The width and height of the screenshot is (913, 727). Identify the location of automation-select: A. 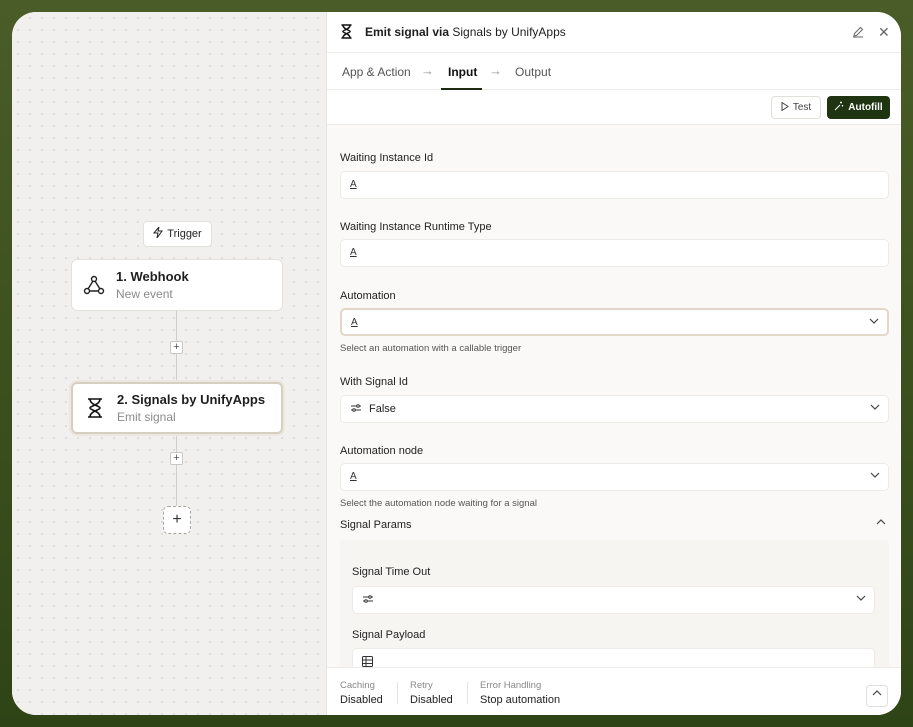
(614, 322).